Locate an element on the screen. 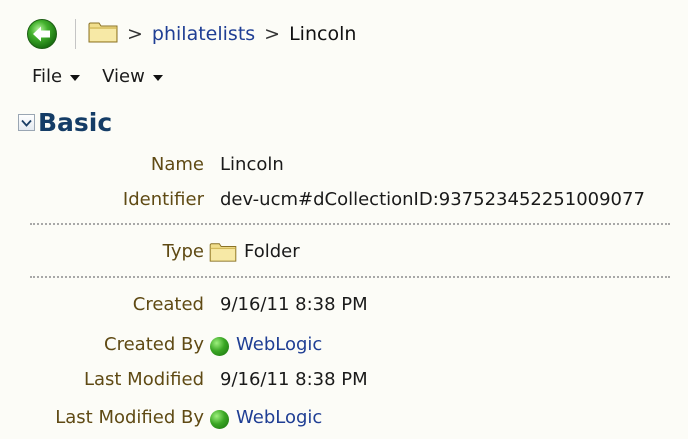 Image resolution: width=688 pixels, height=439 pixels. property-row-type: Type Folder is located at coordinates (344, 252).